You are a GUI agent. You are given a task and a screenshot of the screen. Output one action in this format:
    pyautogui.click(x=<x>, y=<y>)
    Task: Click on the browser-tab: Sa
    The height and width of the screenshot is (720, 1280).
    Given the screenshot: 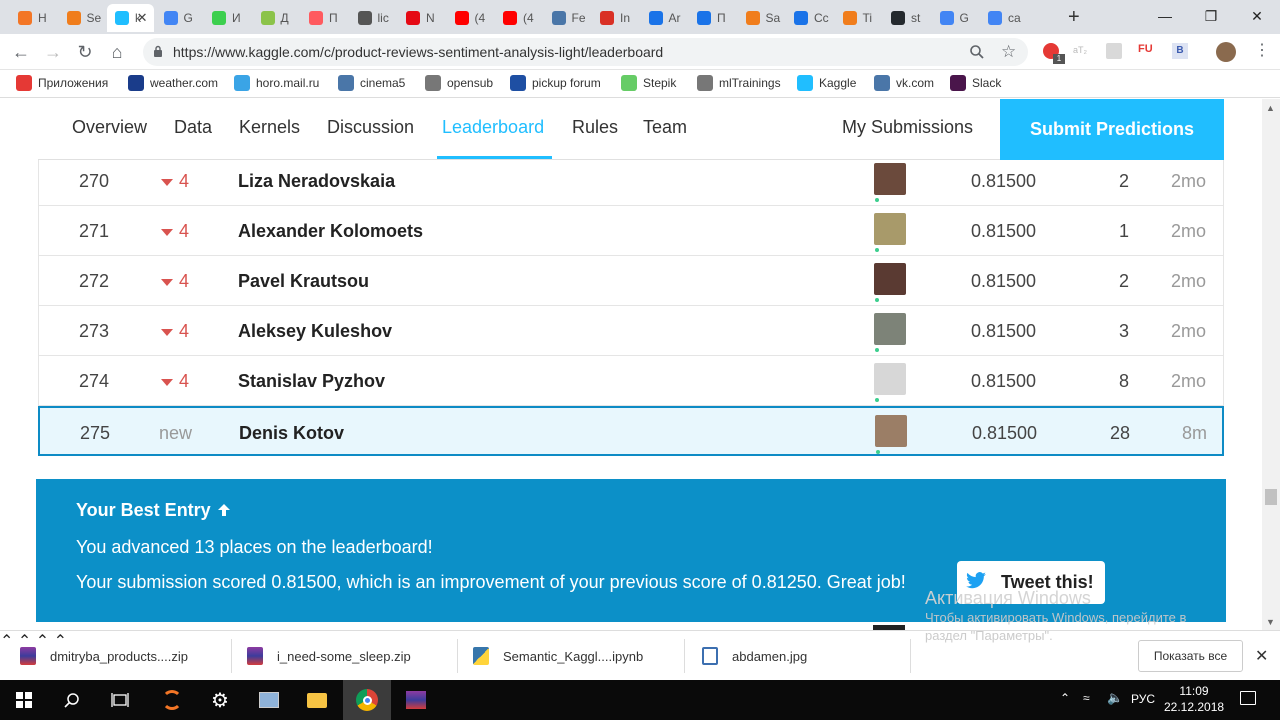 What is the action you would take?
    pyautogui.click(x=761, y=18)
    